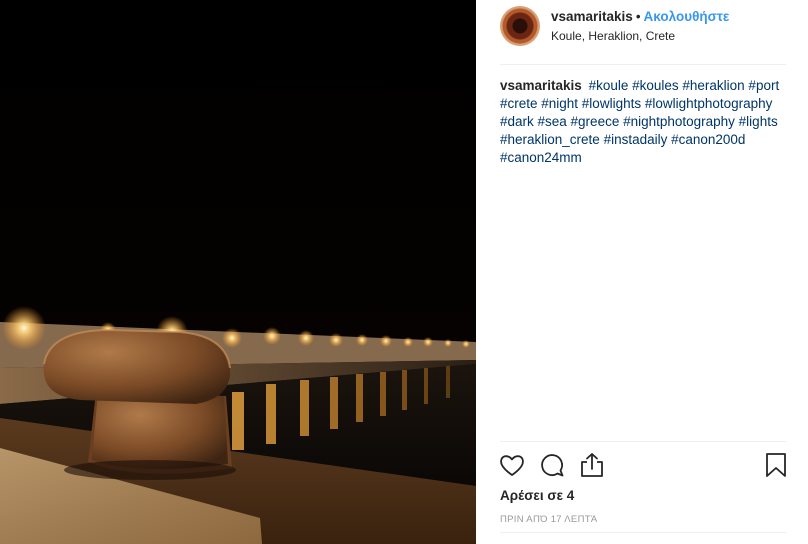 The width and height of the screenshot is (808, 544). I want to click on heart-outline-icon, so click(512, 465).